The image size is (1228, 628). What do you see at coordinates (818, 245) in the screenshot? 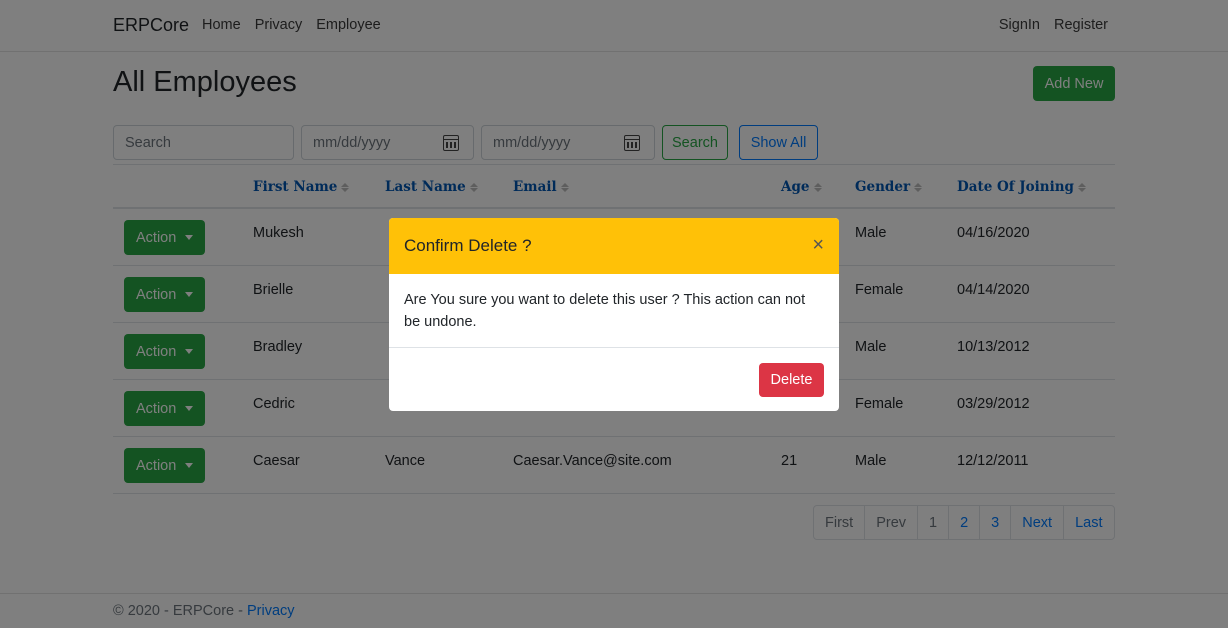
I see `close-icon: ×` at bounding box center [818, 245].